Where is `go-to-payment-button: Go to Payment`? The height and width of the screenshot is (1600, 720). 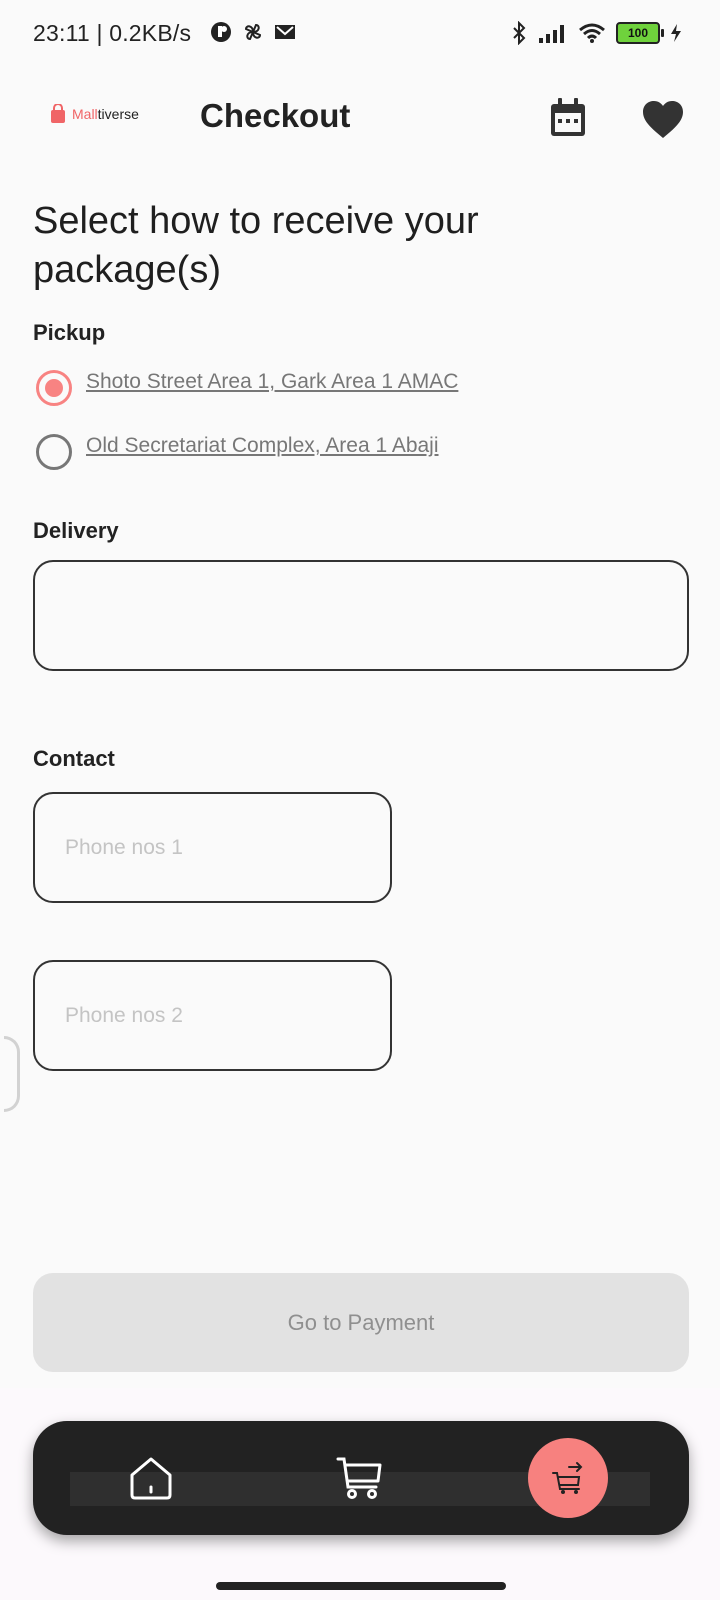 go-to-payment-button: Go to Payment is located at coordinates (361, 1322).